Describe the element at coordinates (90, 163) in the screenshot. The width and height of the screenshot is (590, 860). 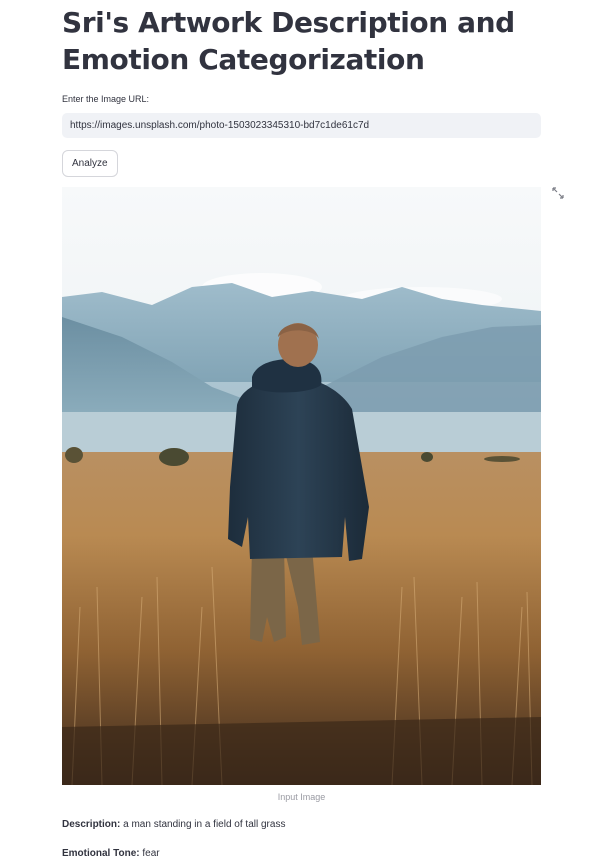
I see `analyze-button: Analyze` at that location.